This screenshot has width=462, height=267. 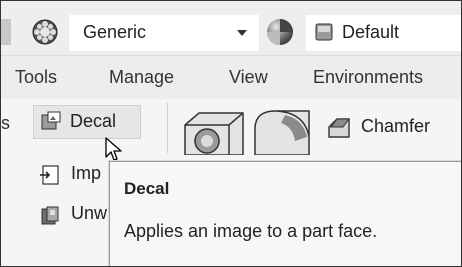 I want to click on fillet-icon, so click(x=284, y=131).